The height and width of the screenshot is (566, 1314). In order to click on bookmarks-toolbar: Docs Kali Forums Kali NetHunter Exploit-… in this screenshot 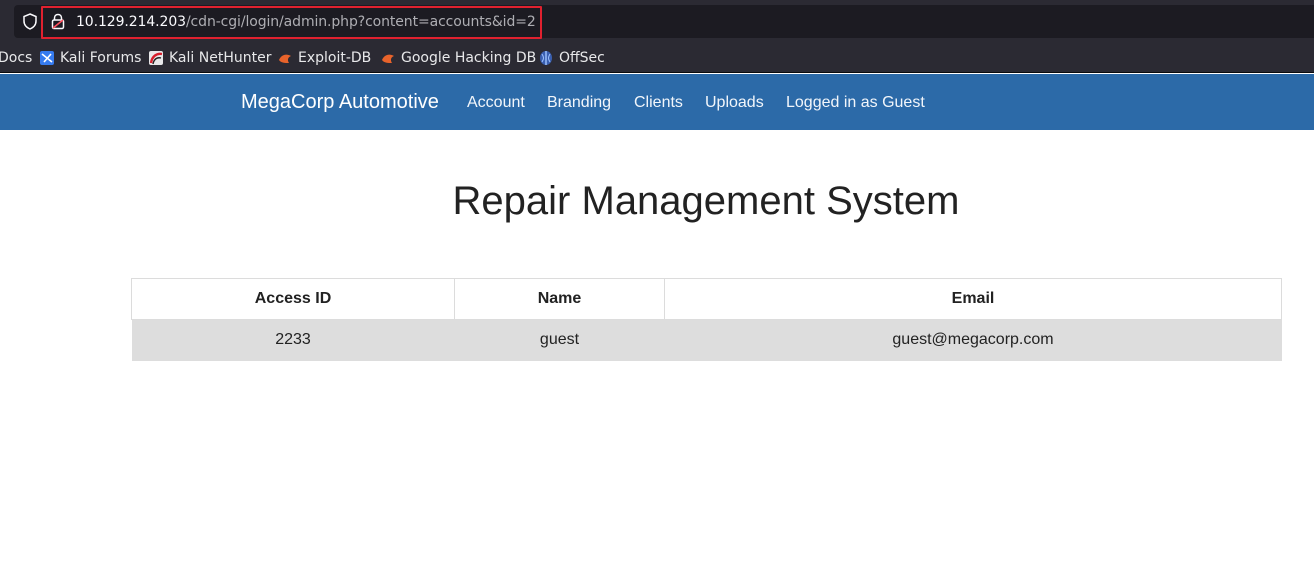, I will do `click(657, 58)`.